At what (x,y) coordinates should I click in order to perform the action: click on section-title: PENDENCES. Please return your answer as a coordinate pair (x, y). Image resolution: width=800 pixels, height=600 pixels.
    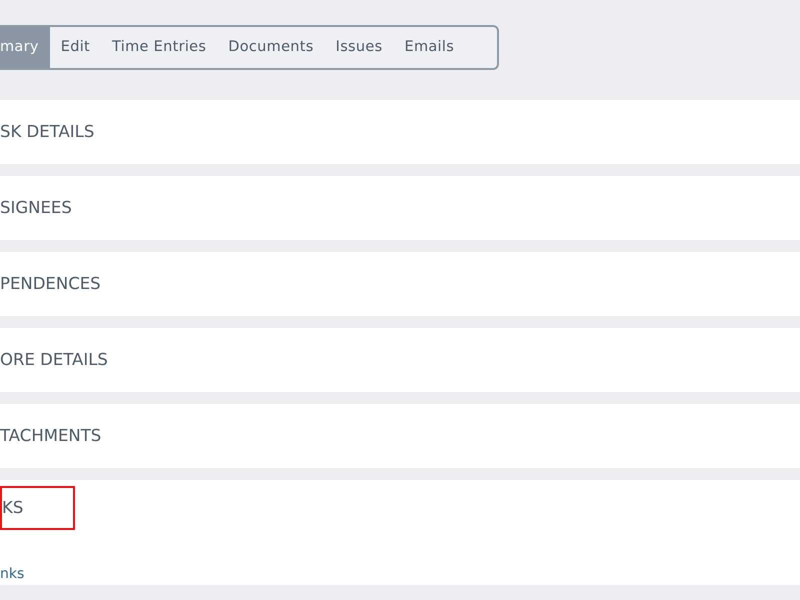
    Looking at the image, I should click on (400, 284).